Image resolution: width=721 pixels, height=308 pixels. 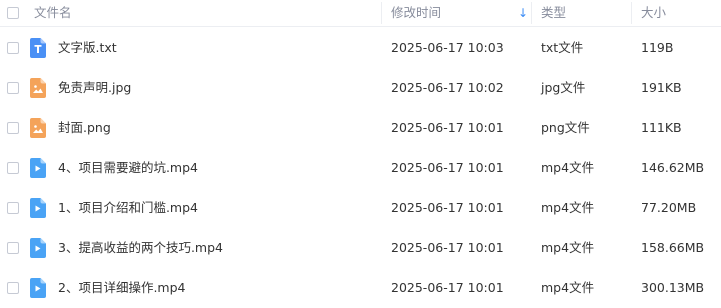 What do you see at coordinates (416, 13) in the screenshot?
I see `column-header-modified: 修改时间` at bounding box center [416, 13].